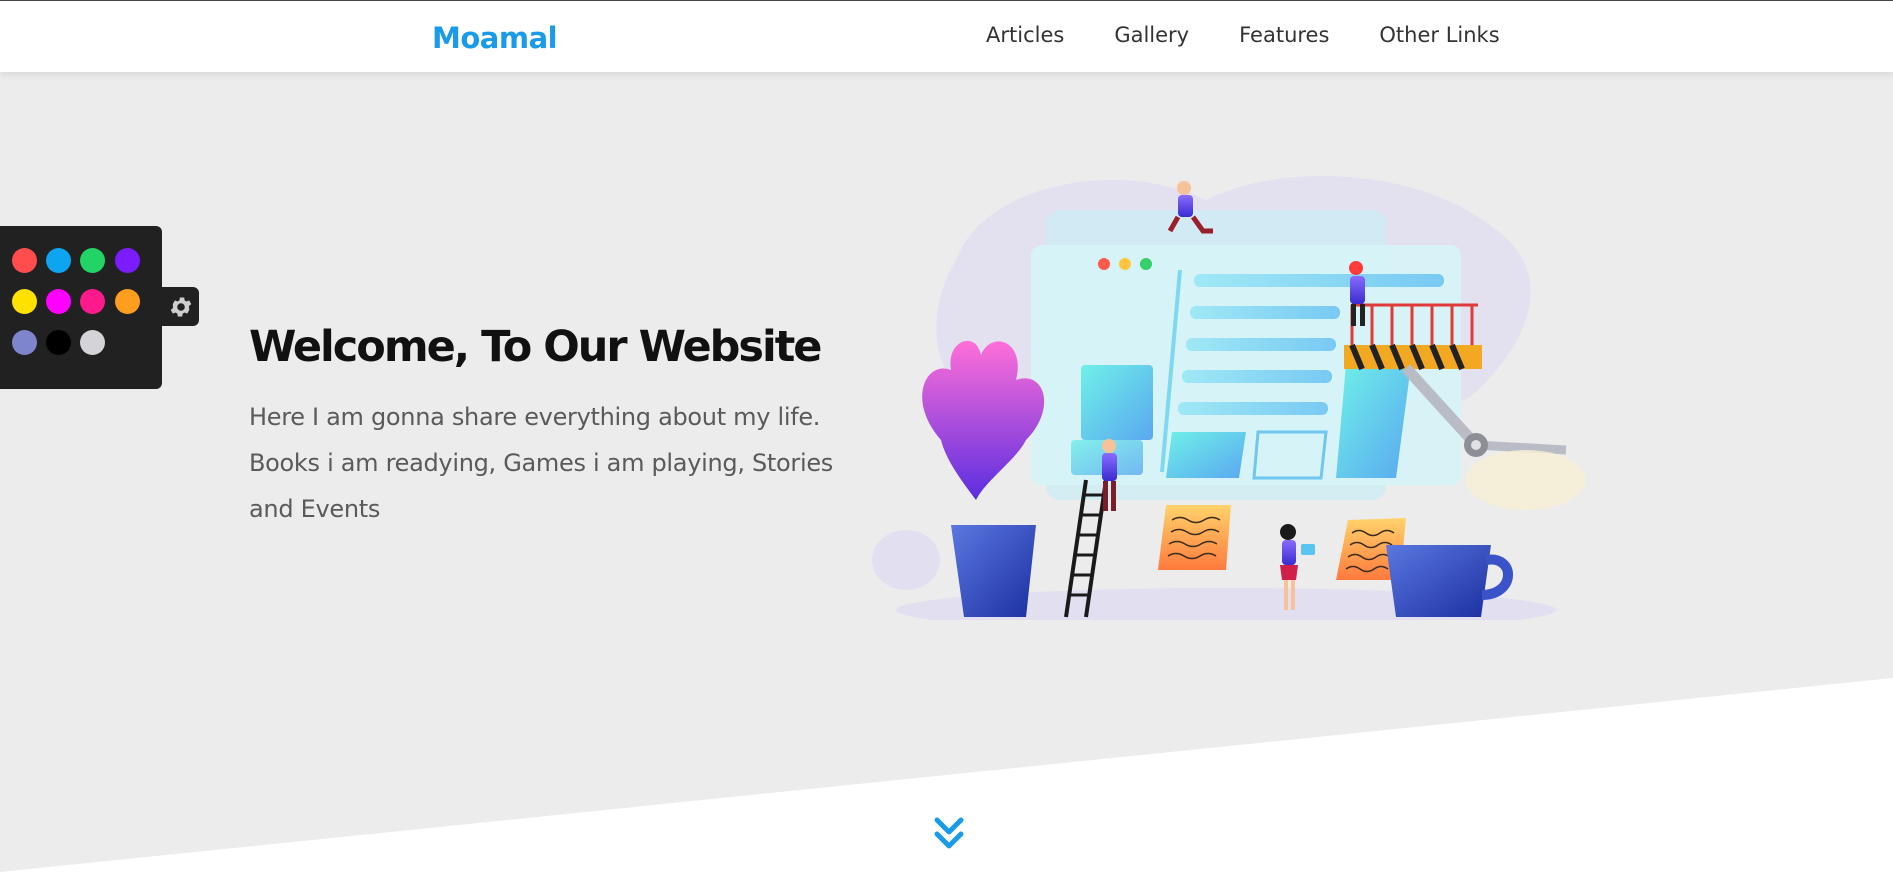 This screenshot has width=1893, height=880. I want to click on color-swatch-black, so click(58, 342).